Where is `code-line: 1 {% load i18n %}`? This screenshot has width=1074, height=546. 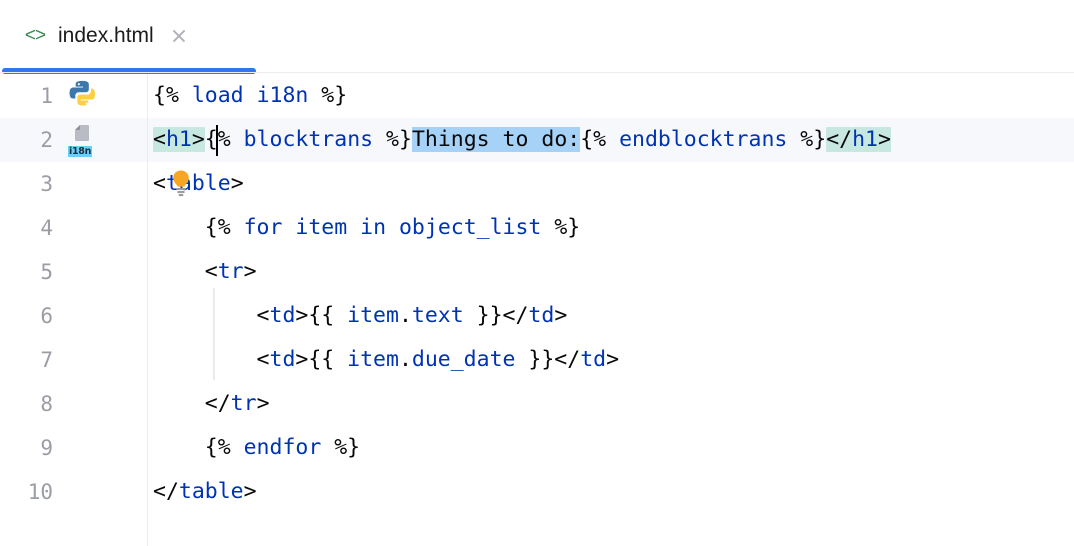 code-line: 1 {% load i18n %} is located at coordinates (537, 96).